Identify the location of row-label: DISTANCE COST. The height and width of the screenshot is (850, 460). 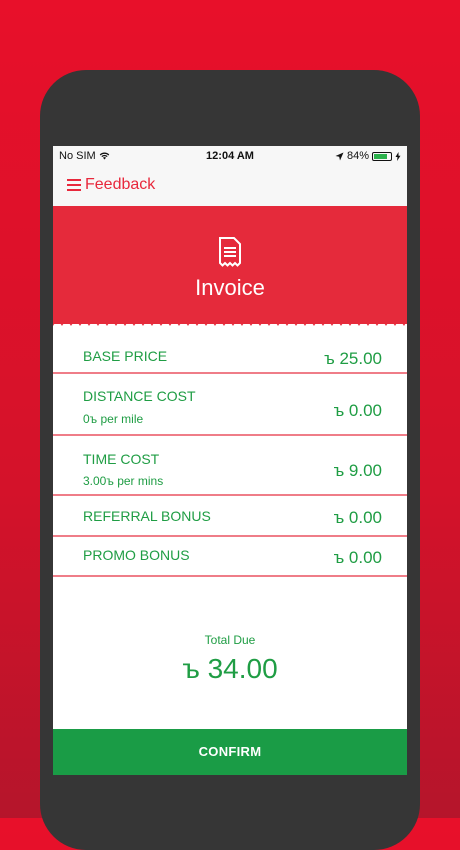
(139, 396).